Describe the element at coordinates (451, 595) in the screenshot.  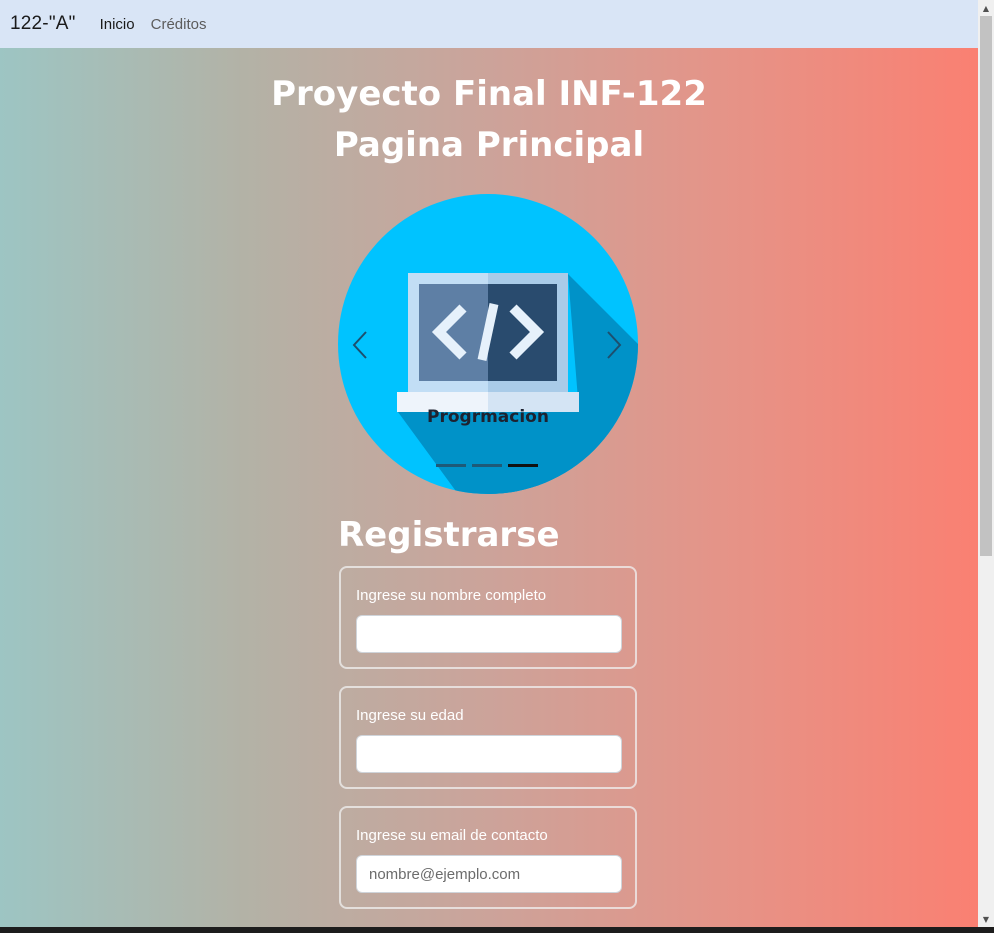
I see `name-field-label: Ingrese su nombre completo` at that location.